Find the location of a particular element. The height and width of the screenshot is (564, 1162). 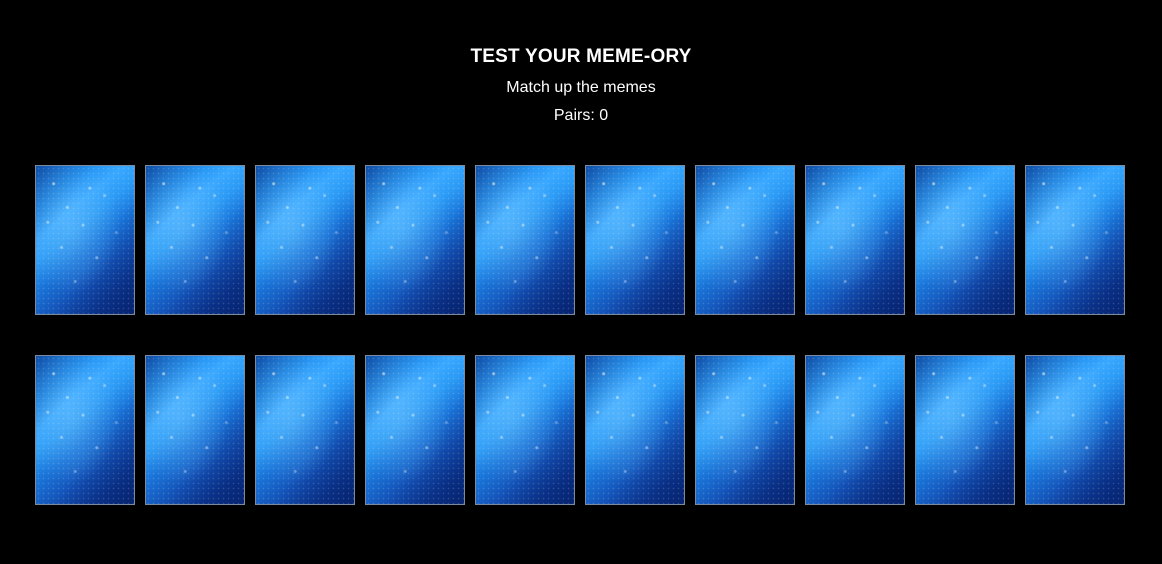

pairs-label: Pairs: is located at coordinates (576, 115).